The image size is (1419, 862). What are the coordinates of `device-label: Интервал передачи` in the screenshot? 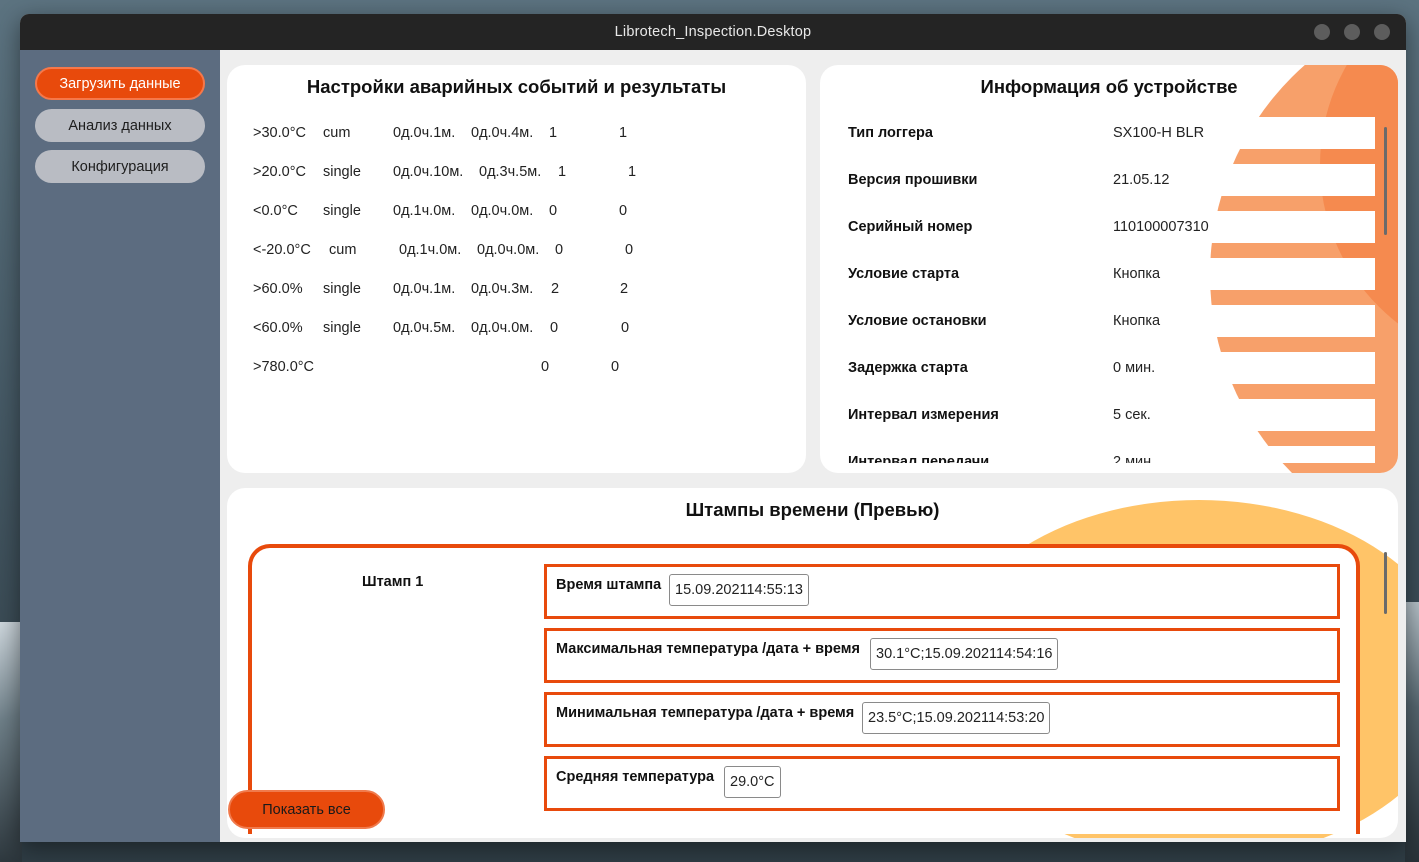 It's located at (919, 458).